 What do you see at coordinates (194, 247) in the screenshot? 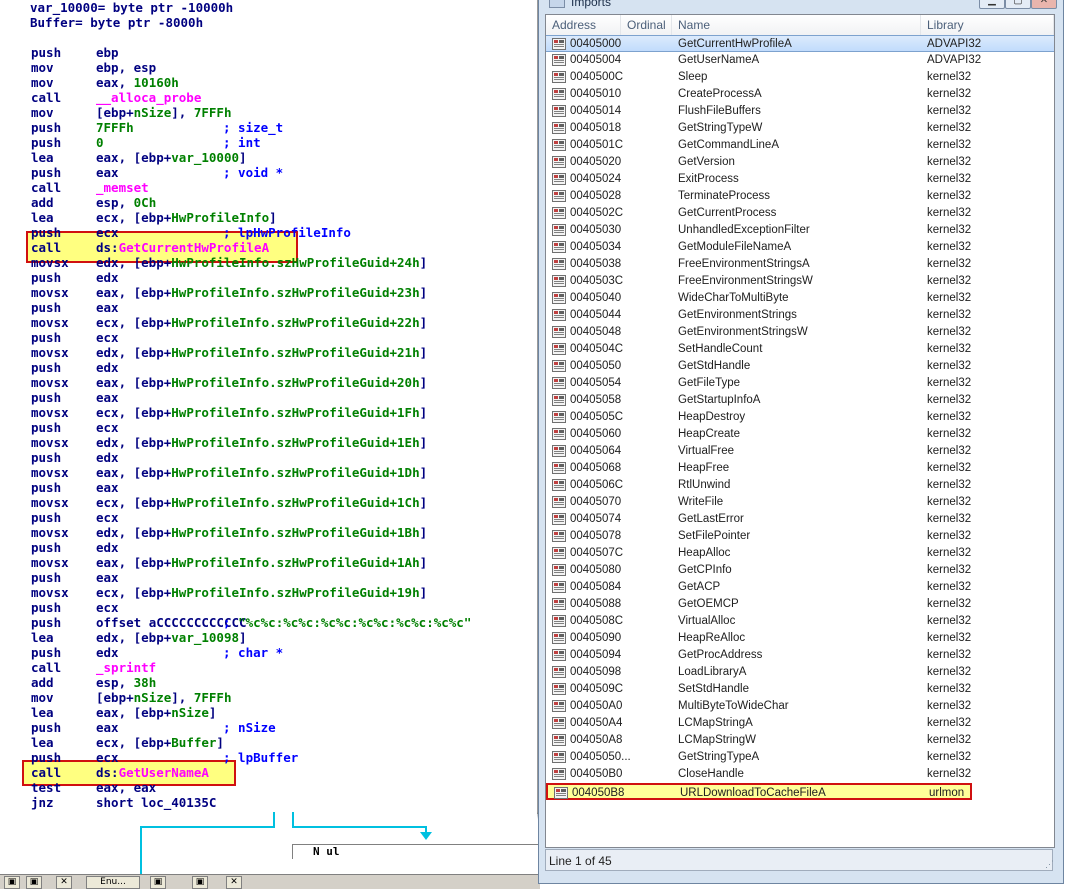
I see `operand-imp: GetCurrentHwProfileA` at bounding box center [194, 247].